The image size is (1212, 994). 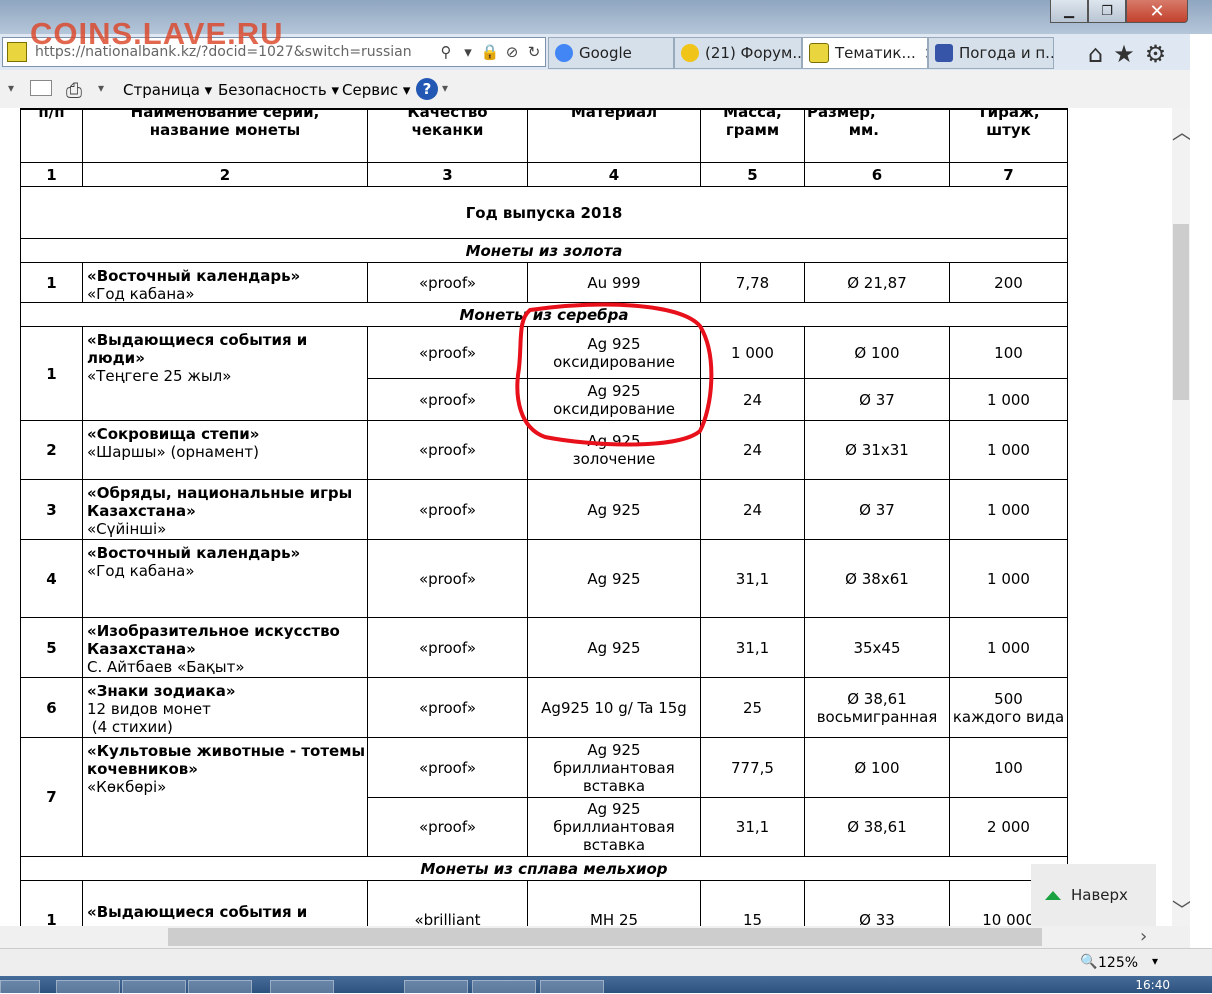 I want to click on maximize-button: ❐, so click(x=1107, y=11).